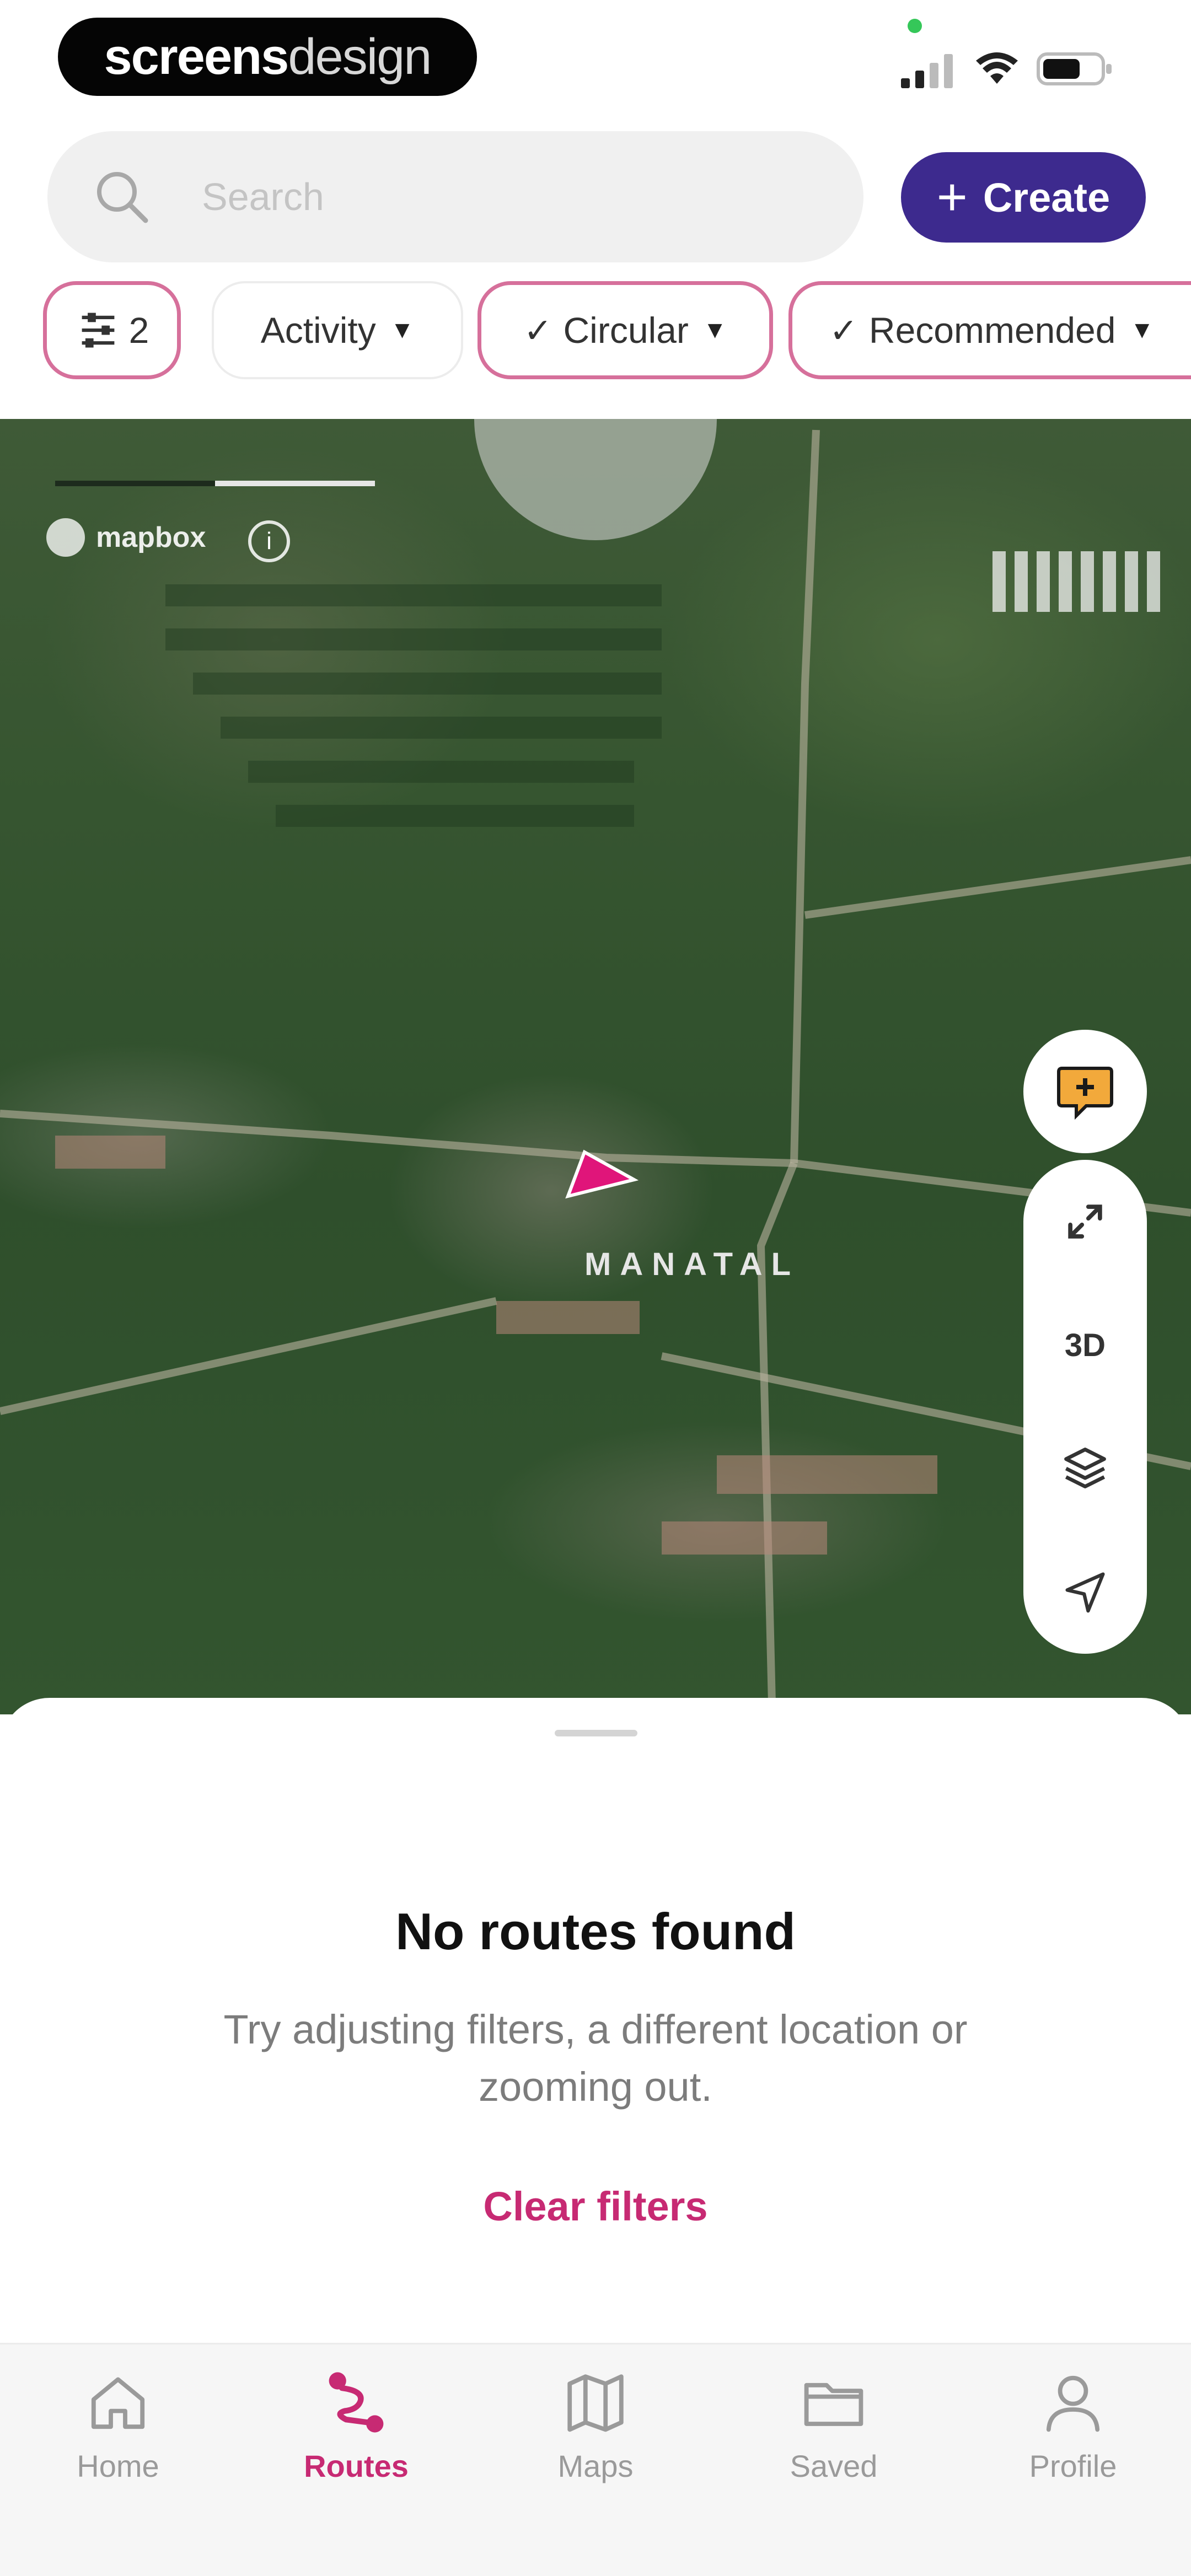 This screenshot has width=1191, height=2576. I want to click on filter-count-chip: 2, so click(112, 330).